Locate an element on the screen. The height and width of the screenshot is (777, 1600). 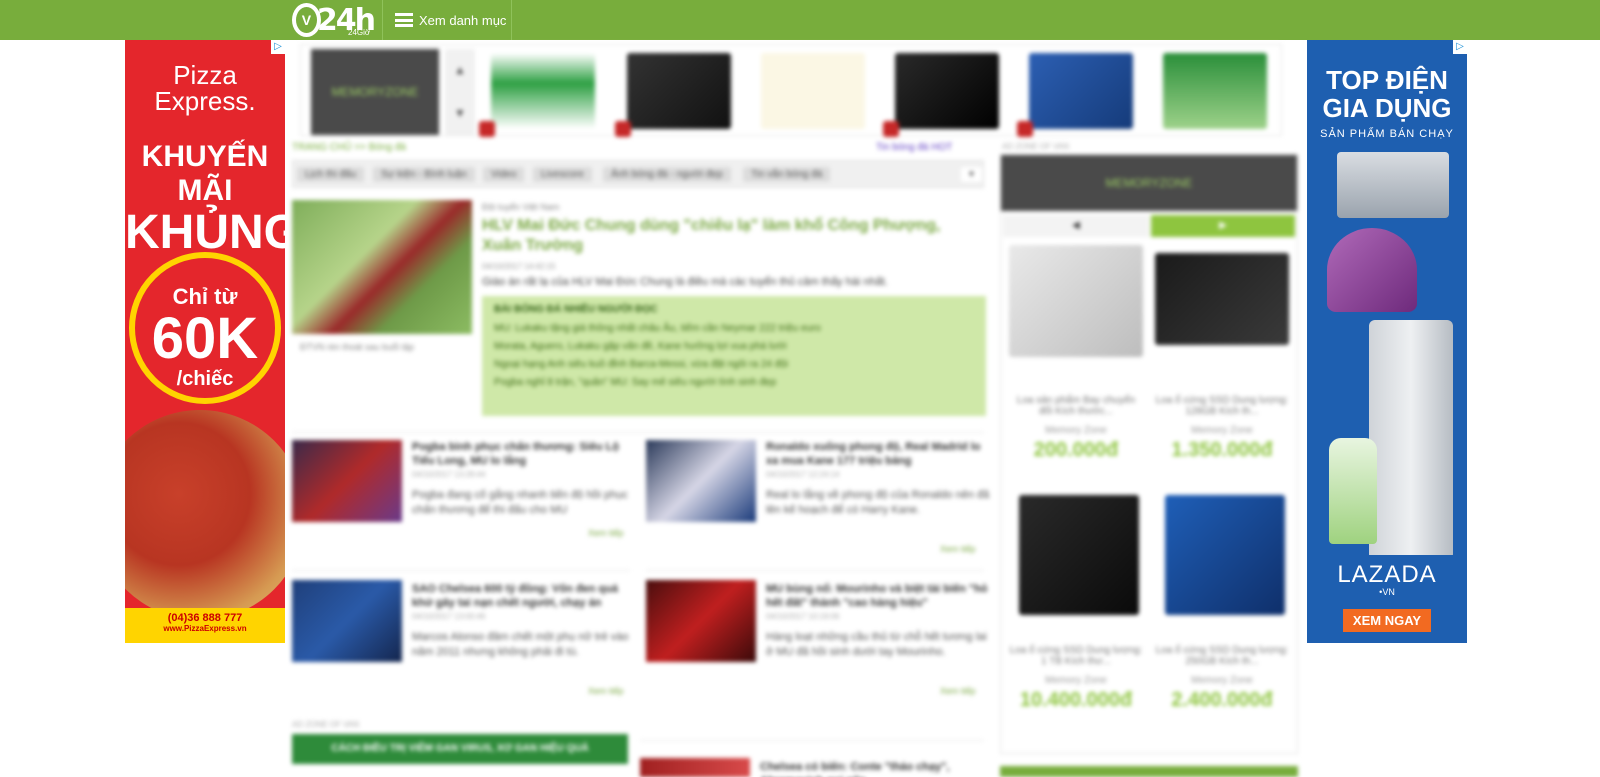
pizza-image is located at coordinates (205, 515).